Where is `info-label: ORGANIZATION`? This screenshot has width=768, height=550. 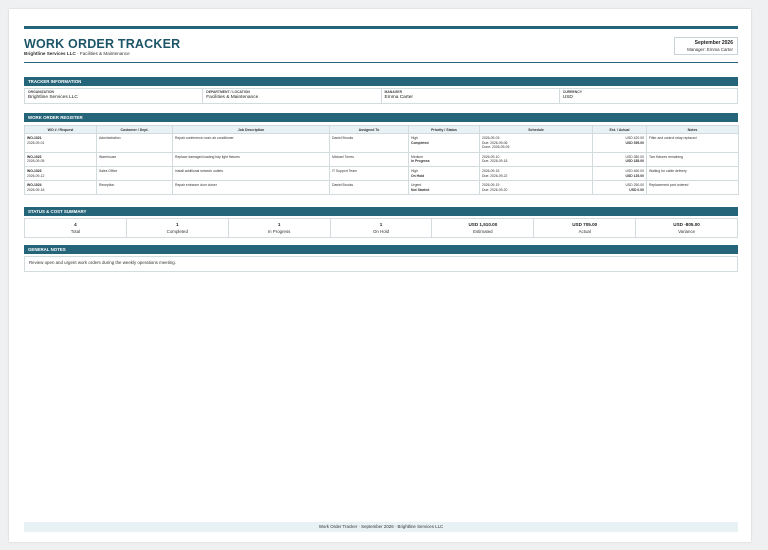
info-label: ORGANIZATION is located at coordinates (41, 92).